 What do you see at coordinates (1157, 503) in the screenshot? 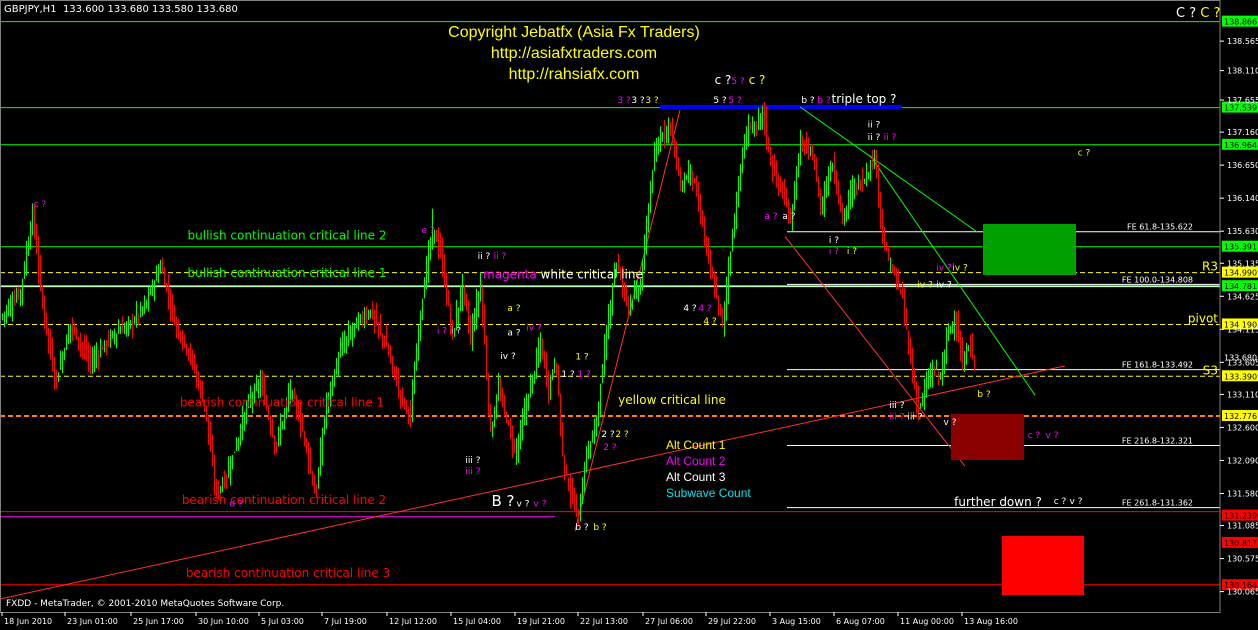
I see `fe-level-label: FE 261.8-131.362` at bounding box center [1157, 503].